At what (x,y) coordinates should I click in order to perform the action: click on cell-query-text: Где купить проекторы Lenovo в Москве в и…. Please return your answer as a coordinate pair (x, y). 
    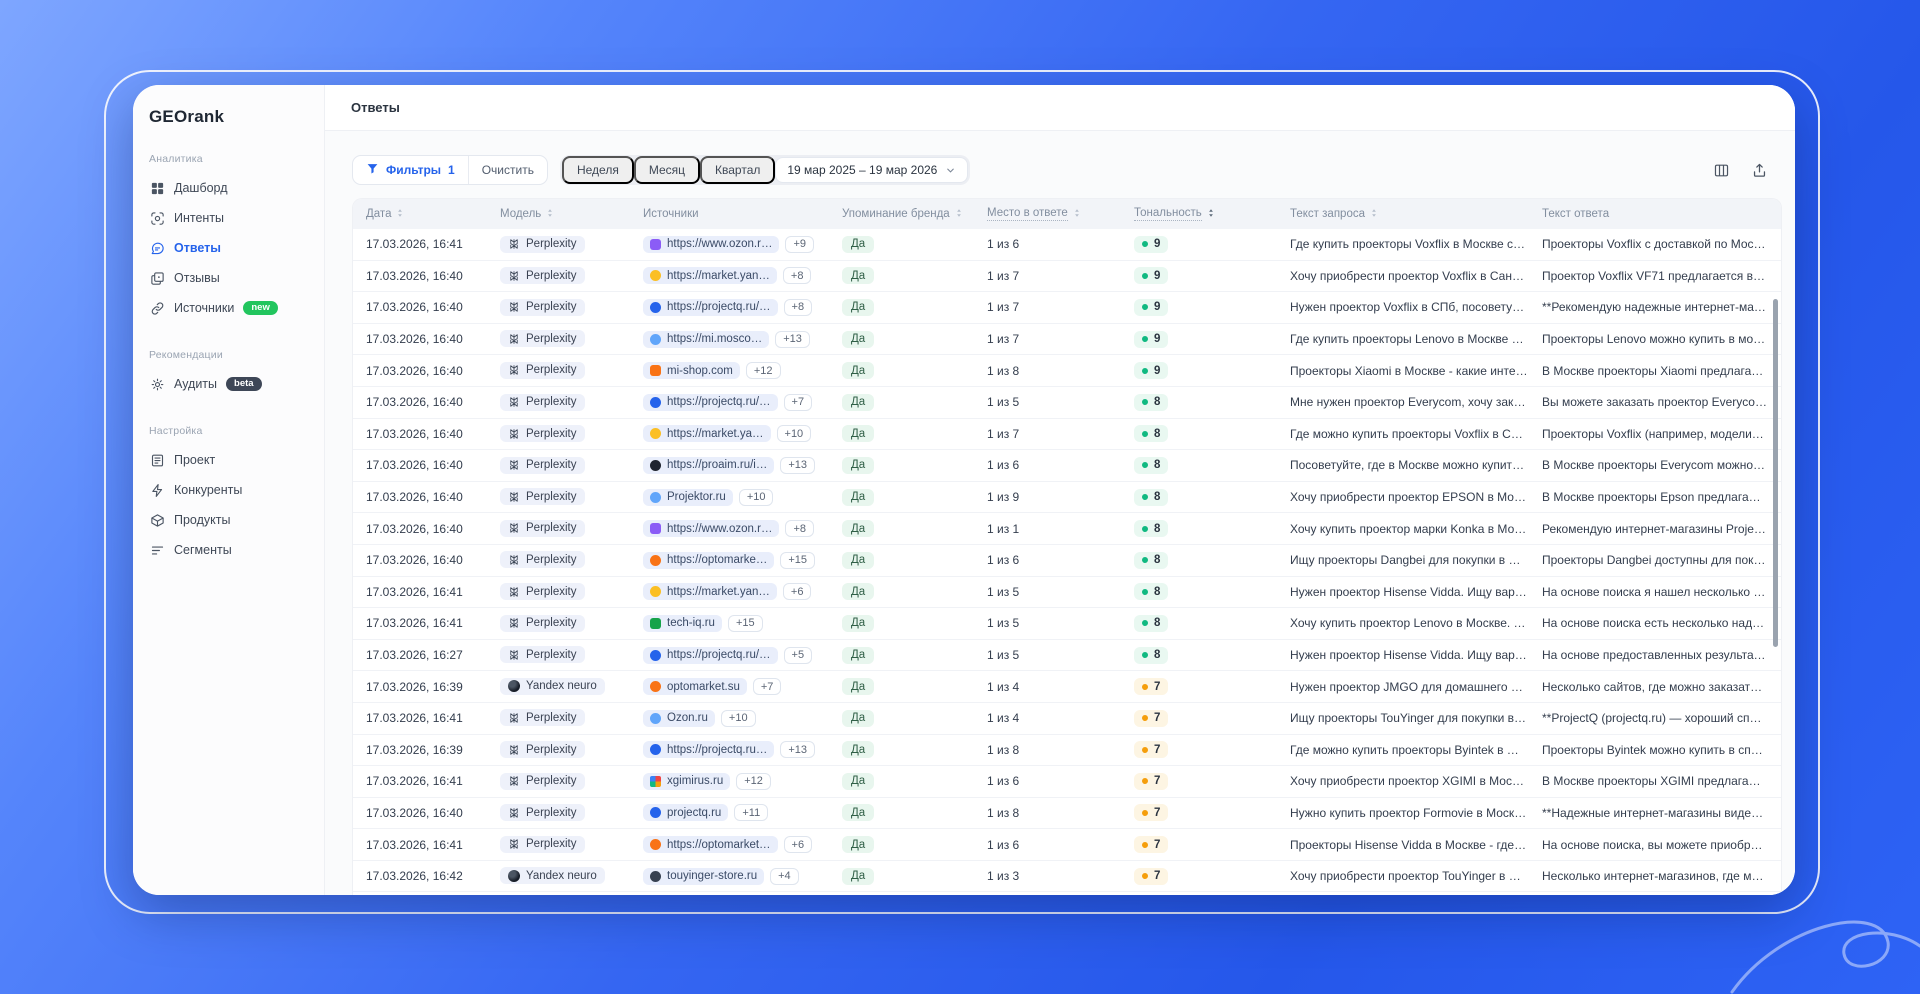
    Looking at the image, I should click on (1416, 339).